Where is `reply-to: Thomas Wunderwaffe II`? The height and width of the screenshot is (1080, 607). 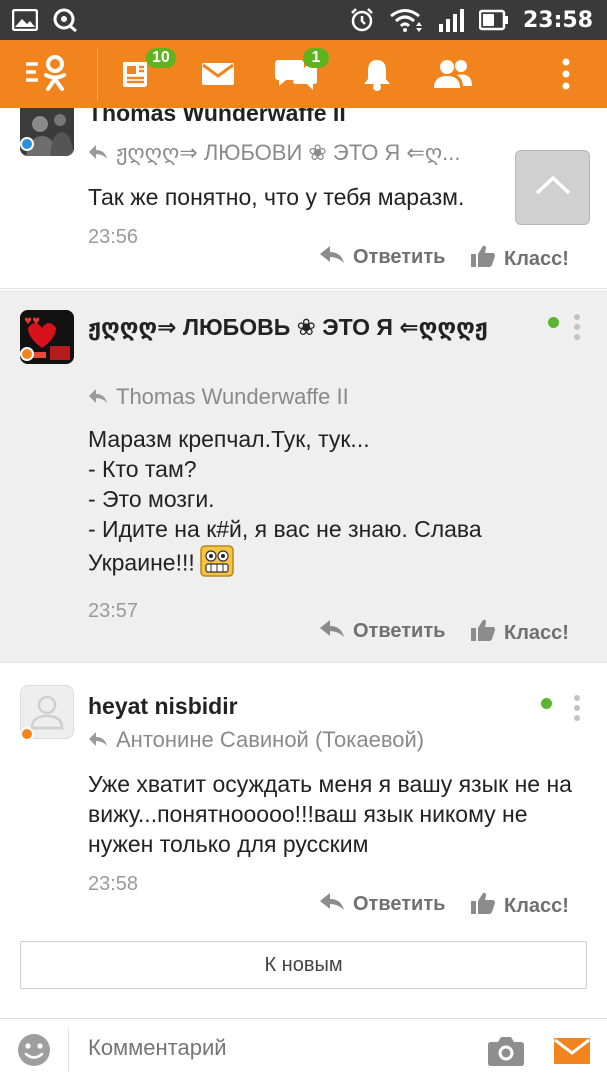
reply-to: Thomas Wunderwaffe II is located at coordinates (218, 397).